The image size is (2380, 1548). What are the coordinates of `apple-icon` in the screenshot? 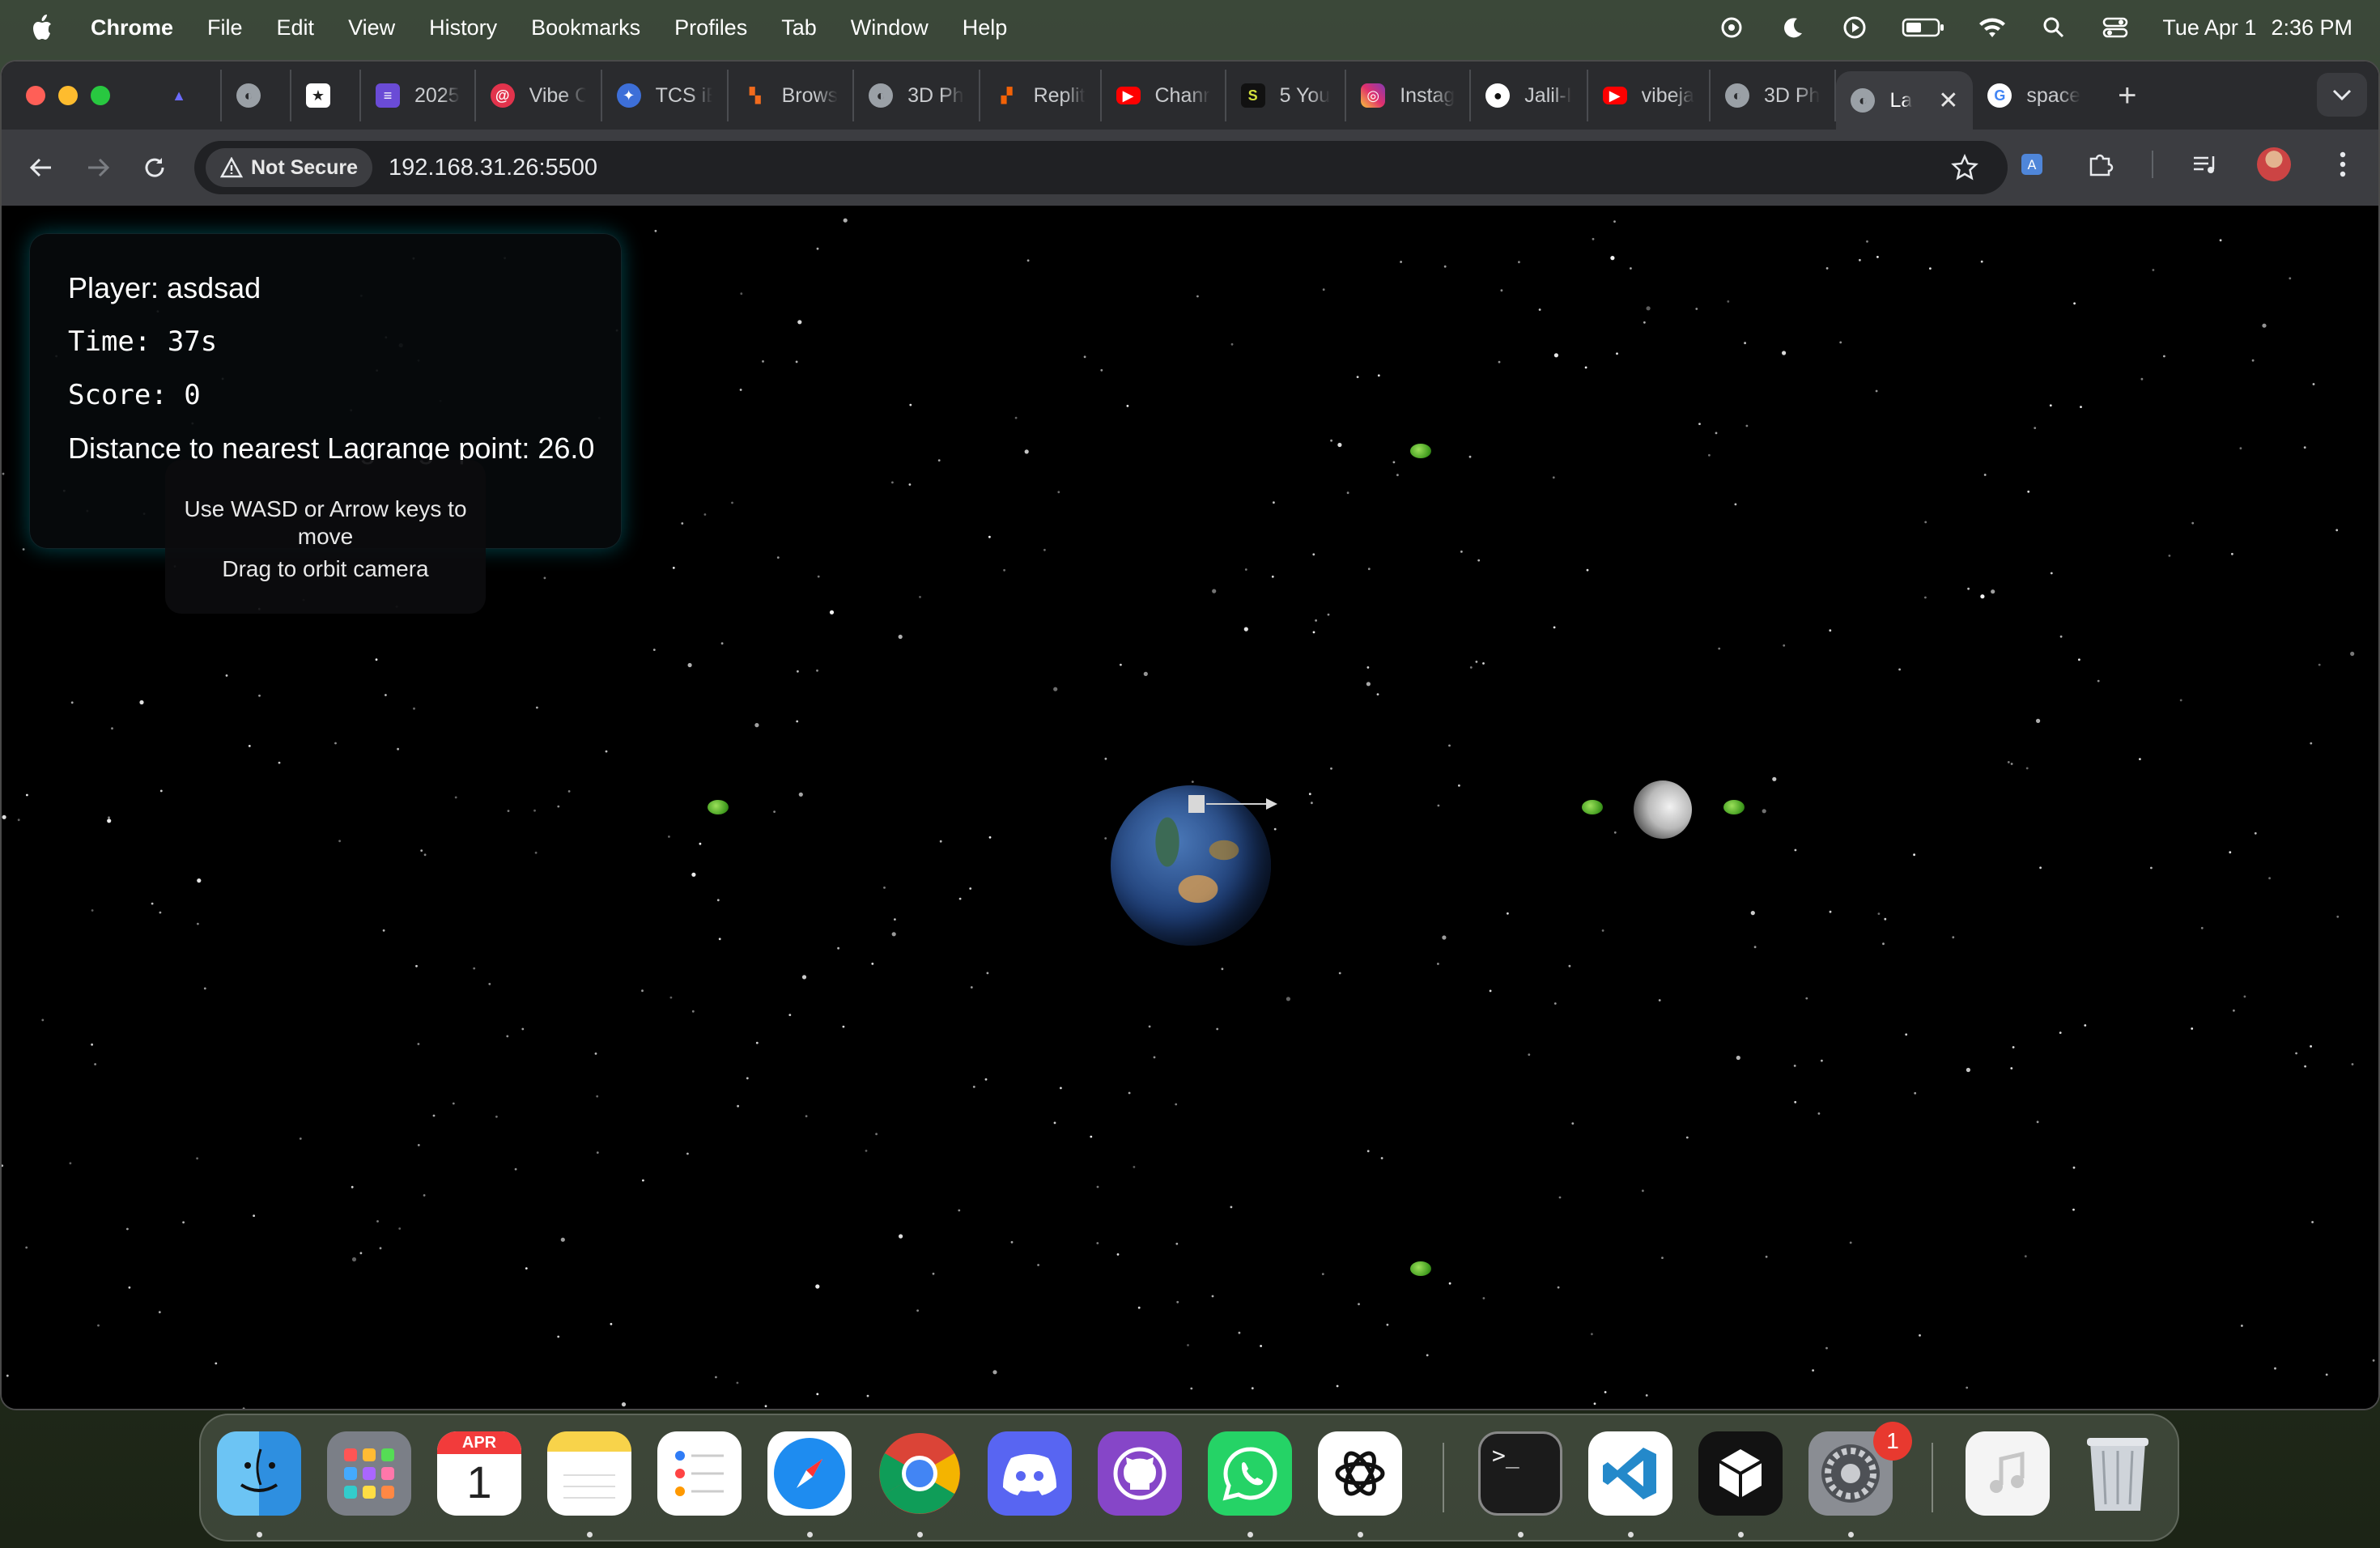 It's located at (41, 27).